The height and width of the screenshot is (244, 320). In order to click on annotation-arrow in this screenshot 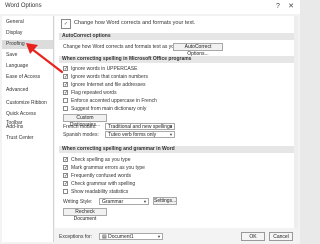, I will do `click(45, 58)`.